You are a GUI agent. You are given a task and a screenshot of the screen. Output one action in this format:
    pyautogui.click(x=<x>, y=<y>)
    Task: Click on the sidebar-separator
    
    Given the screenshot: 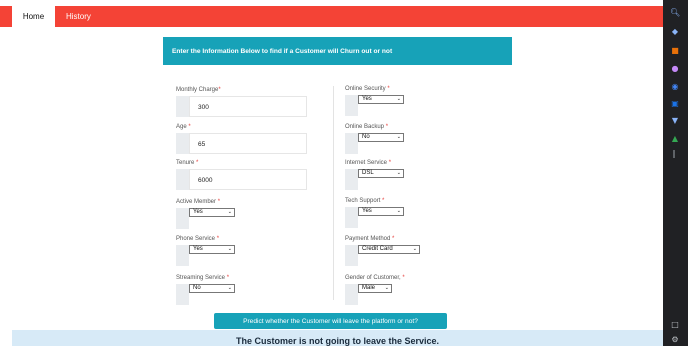 What is the action you would take?
    pyautogui.click(x=674, y=154)
    